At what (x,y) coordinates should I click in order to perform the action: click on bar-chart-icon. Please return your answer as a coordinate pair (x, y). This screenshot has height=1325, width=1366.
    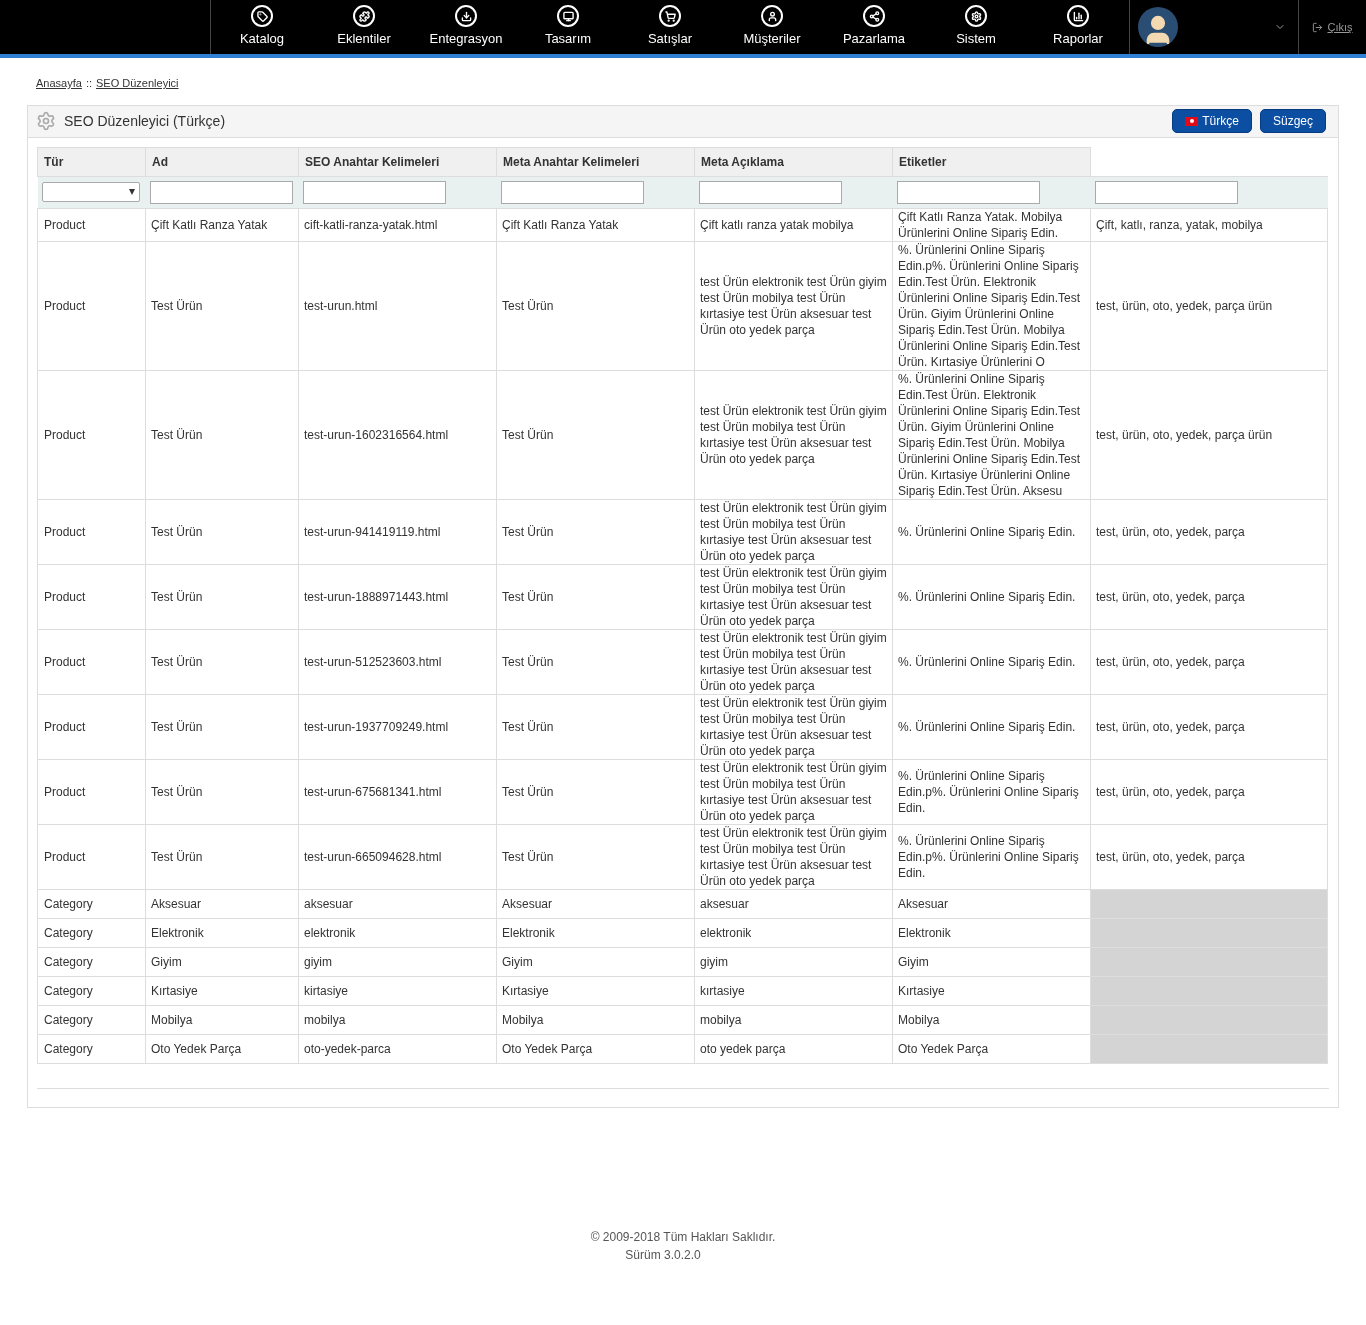
    Looking at the image, I should click on (1078, 16).